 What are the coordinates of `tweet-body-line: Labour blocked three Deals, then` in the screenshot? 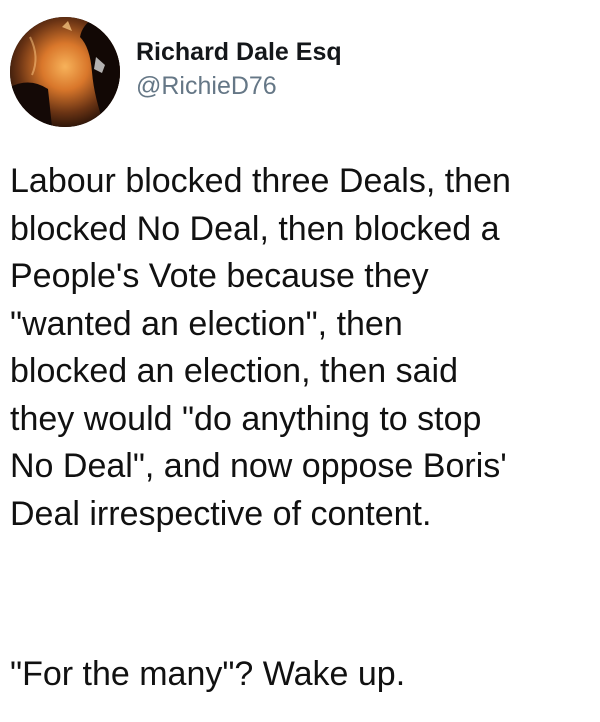 It's located at (260, 181).